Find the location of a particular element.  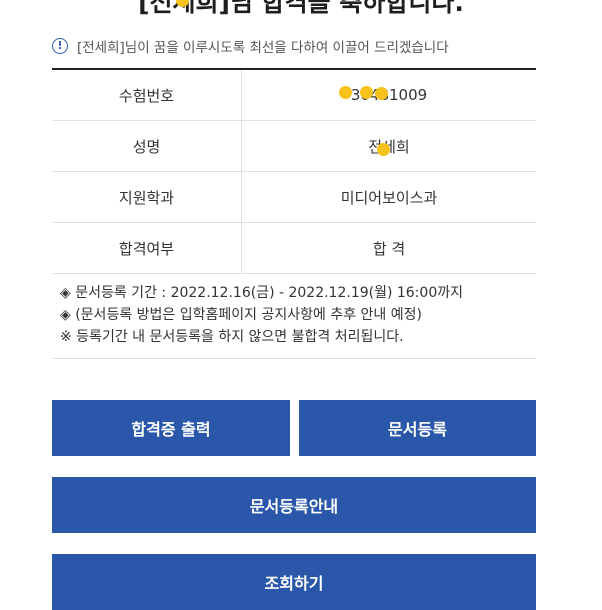

row-label-department: 지원학과 is located at coordinates (147, 197).